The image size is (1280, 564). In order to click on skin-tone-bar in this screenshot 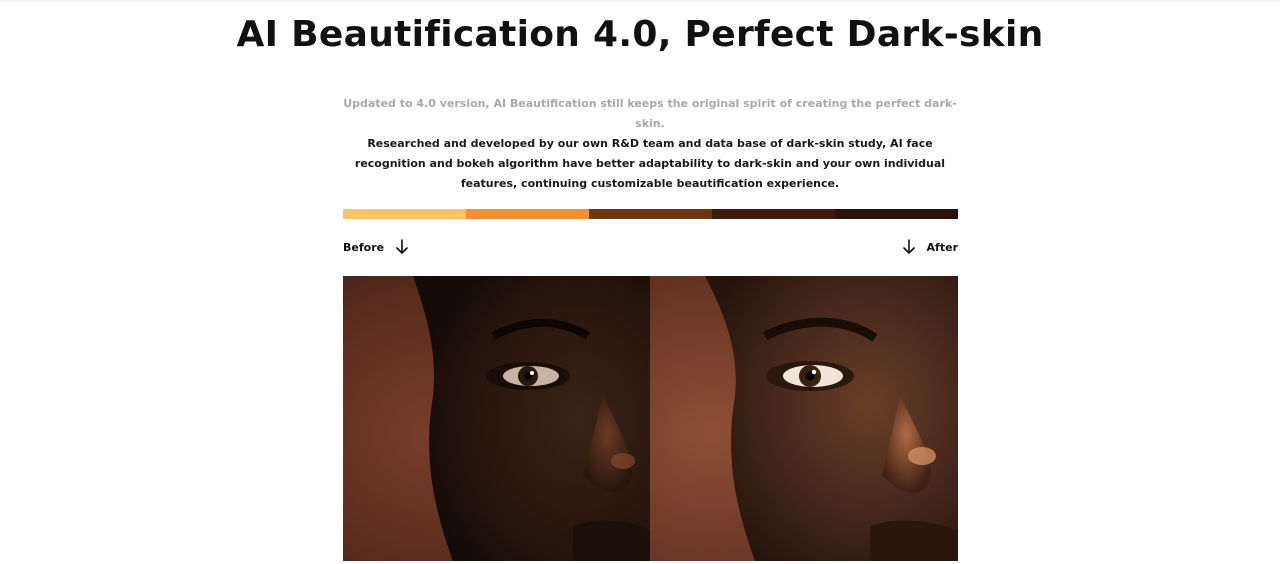, I will do `click(650, 214)`.